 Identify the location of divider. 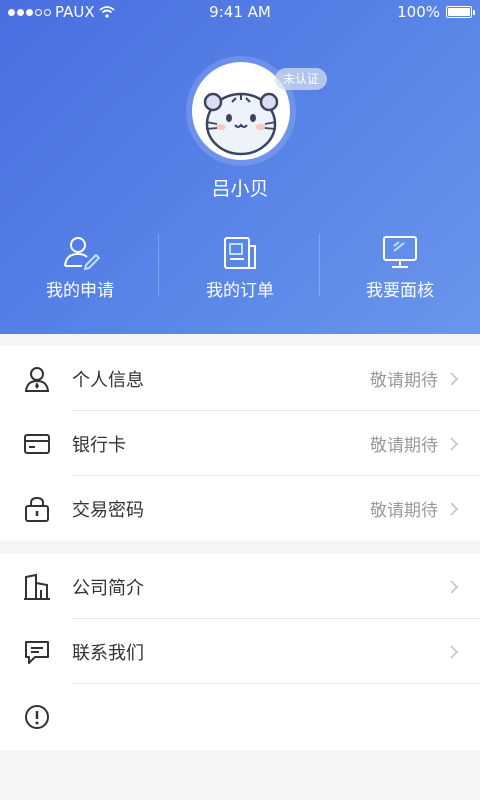
(158, 265).